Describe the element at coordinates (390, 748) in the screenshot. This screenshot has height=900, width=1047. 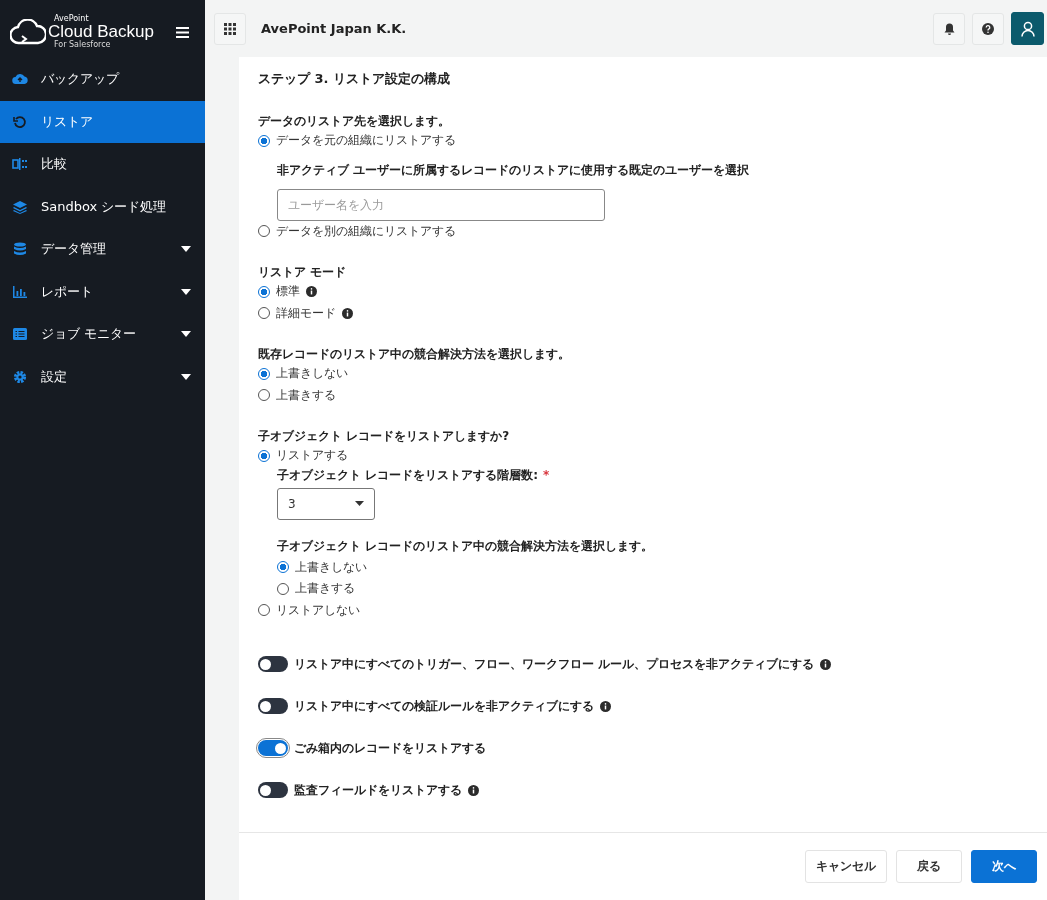
I see `toggle-label: ごみ箱内のレコードをリストアする` at that location.